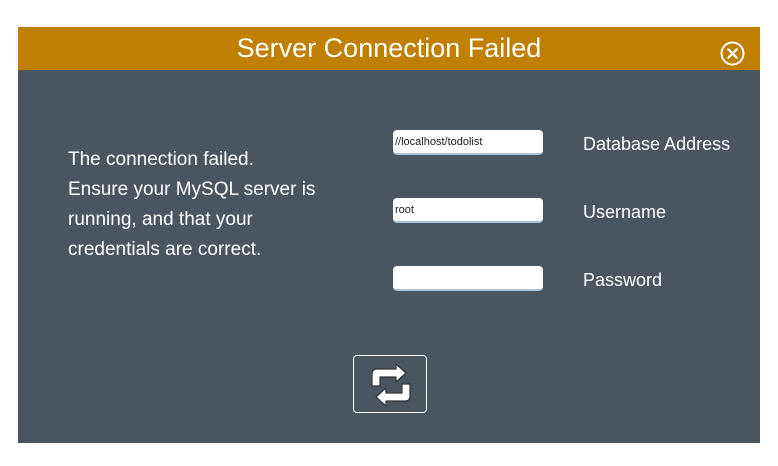 This screenshot has height=466, width=778. I want to click on database-address-input, so click(468, 142).